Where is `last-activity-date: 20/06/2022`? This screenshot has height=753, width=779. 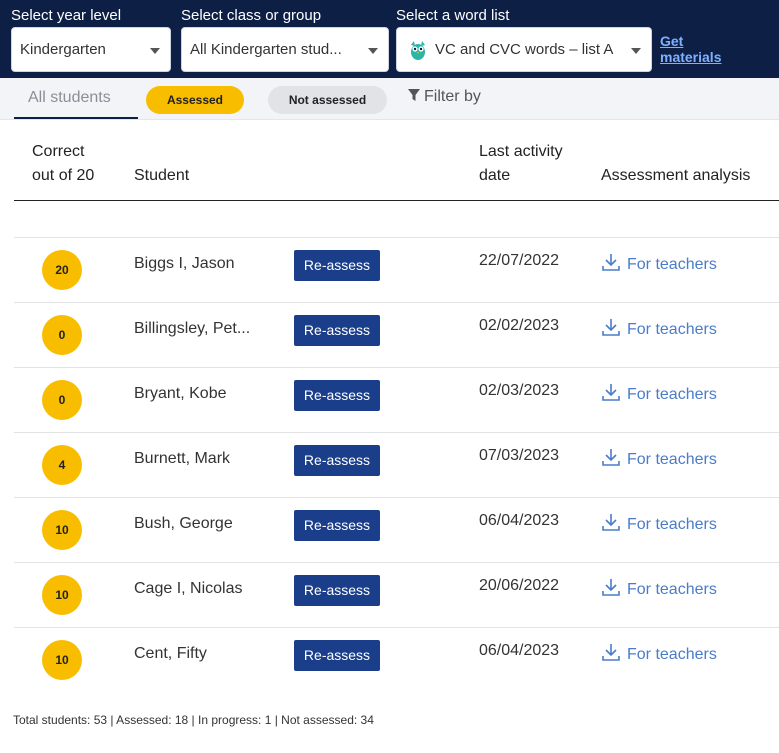
last-activity-date: 20/06/2022 is located at coordinates (519, 585).